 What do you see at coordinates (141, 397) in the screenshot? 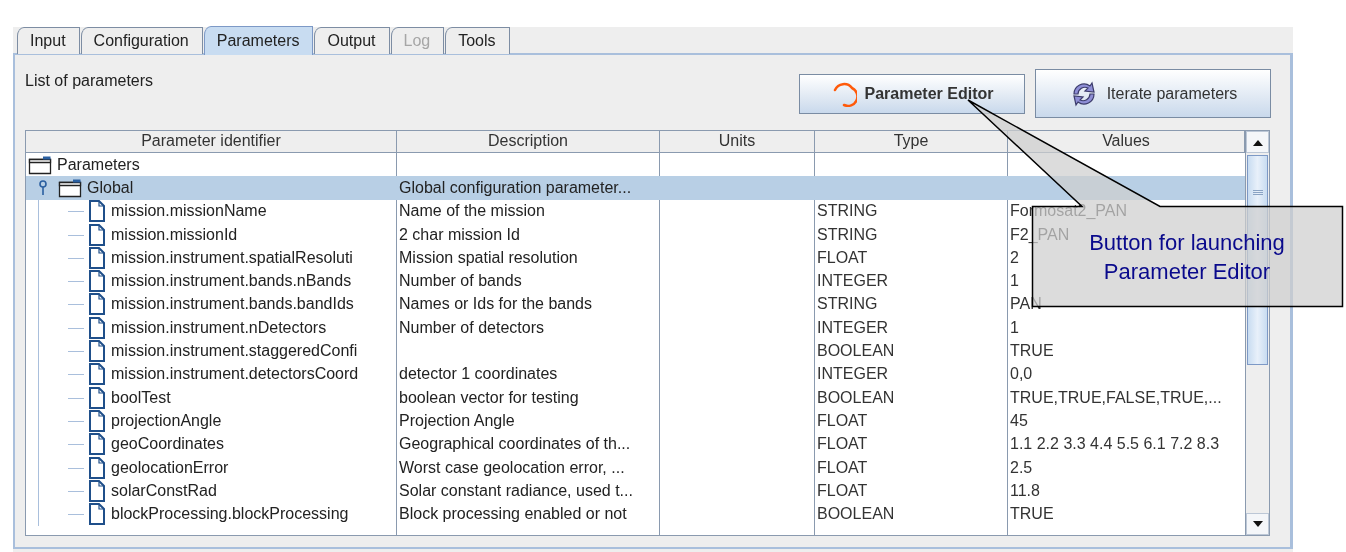
I see `parameter-name: boolTest` at bounding box center [141, 397].